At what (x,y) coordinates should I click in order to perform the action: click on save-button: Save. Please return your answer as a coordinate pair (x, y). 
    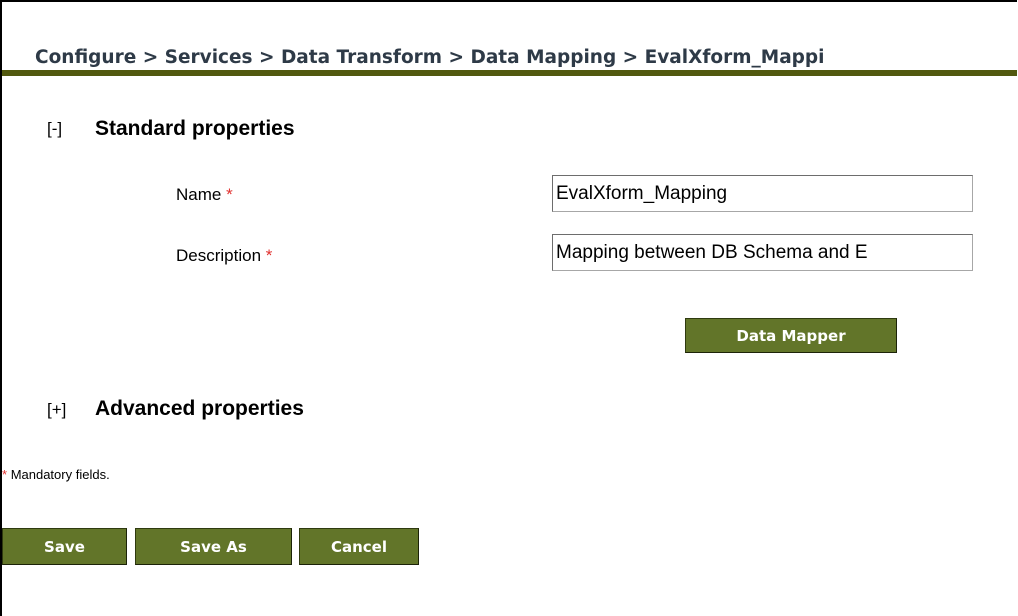
    Looking at the image, I should click on (64, 546).